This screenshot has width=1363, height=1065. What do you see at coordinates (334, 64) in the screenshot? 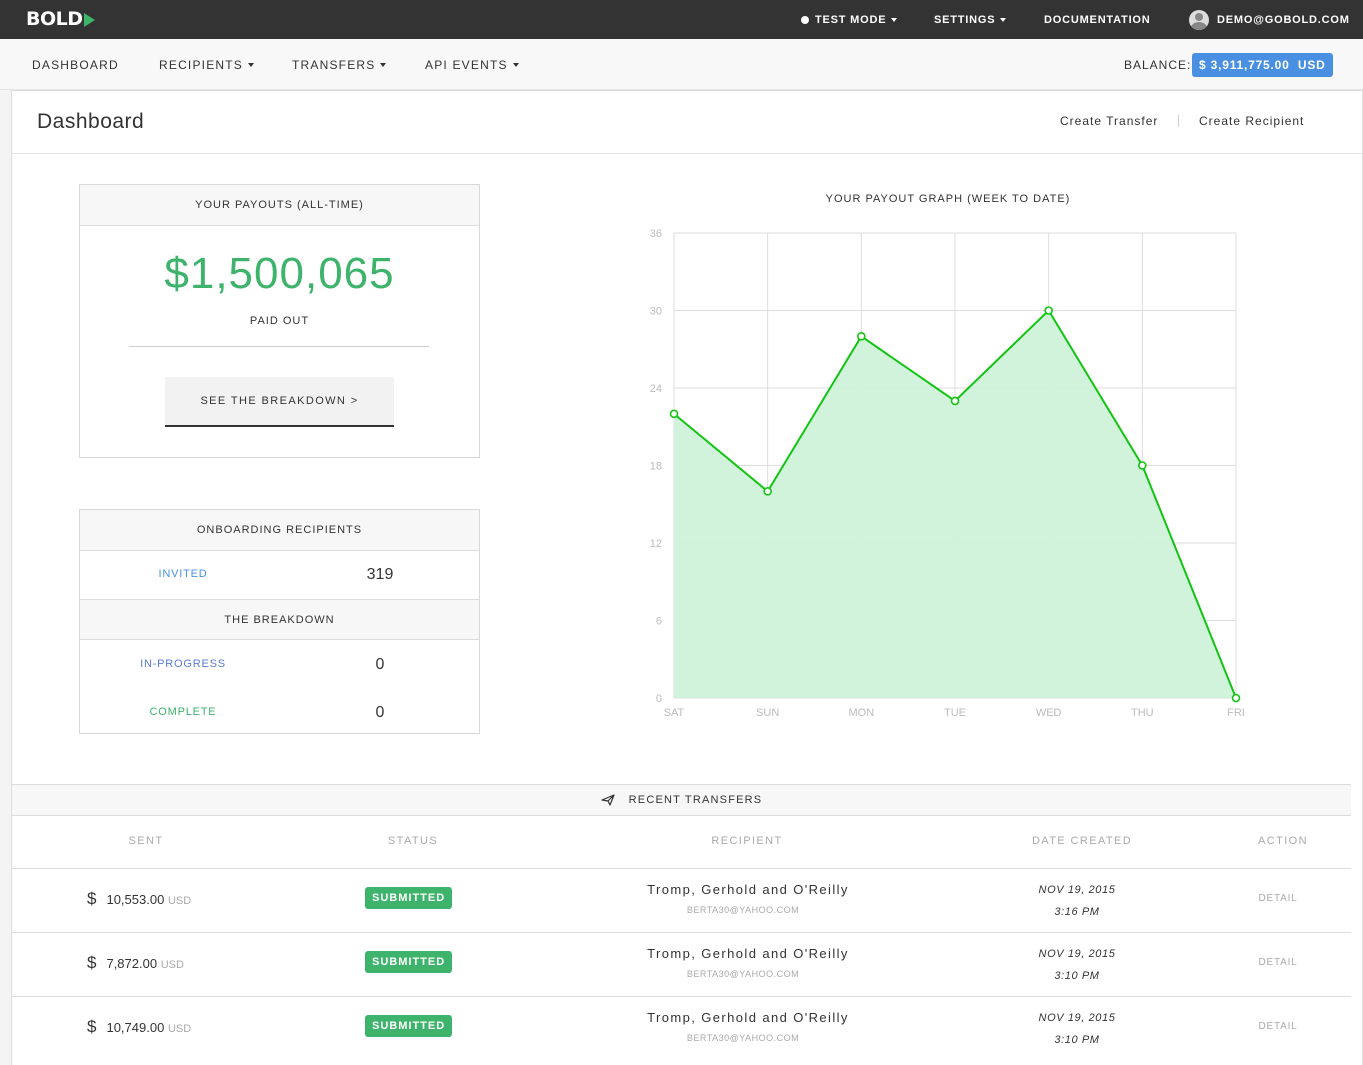
I see `nav-transfers-label: TRANSFERS` at bounding box center [334, 64].